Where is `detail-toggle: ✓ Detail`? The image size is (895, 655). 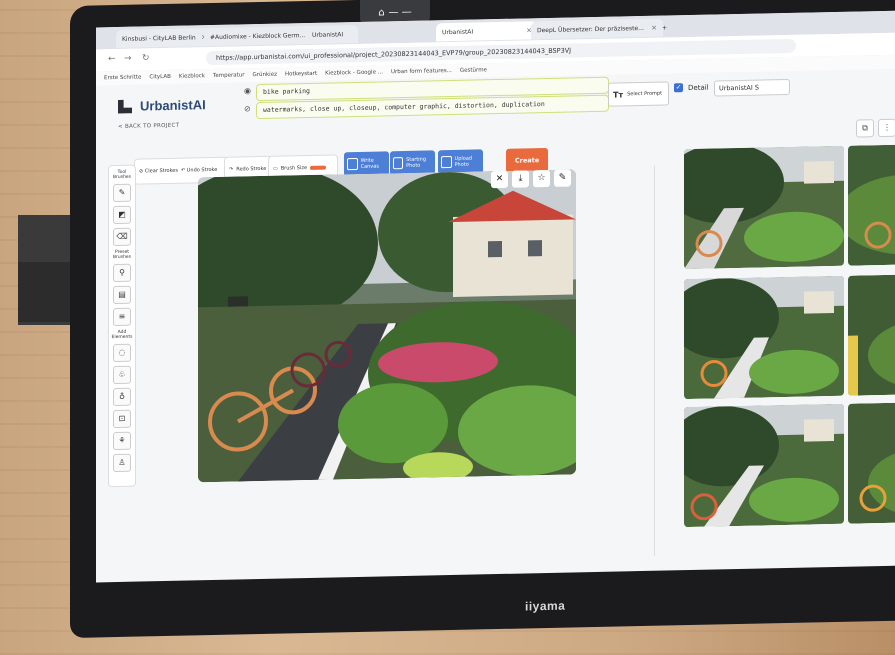
detail-toggle: ✓ Detail is located at coordinates (691, 88).